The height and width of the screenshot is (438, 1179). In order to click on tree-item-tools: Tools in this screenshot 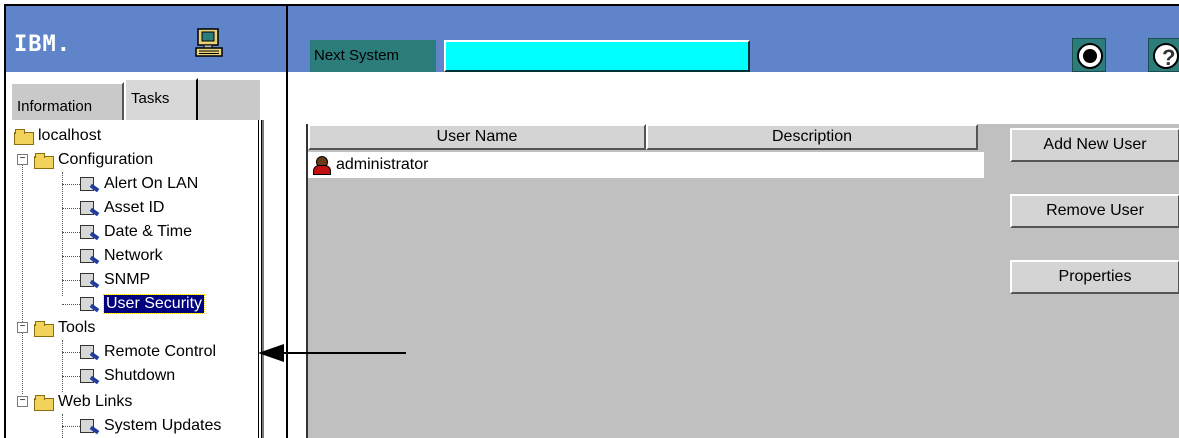, I will do `click(64, 328)`.